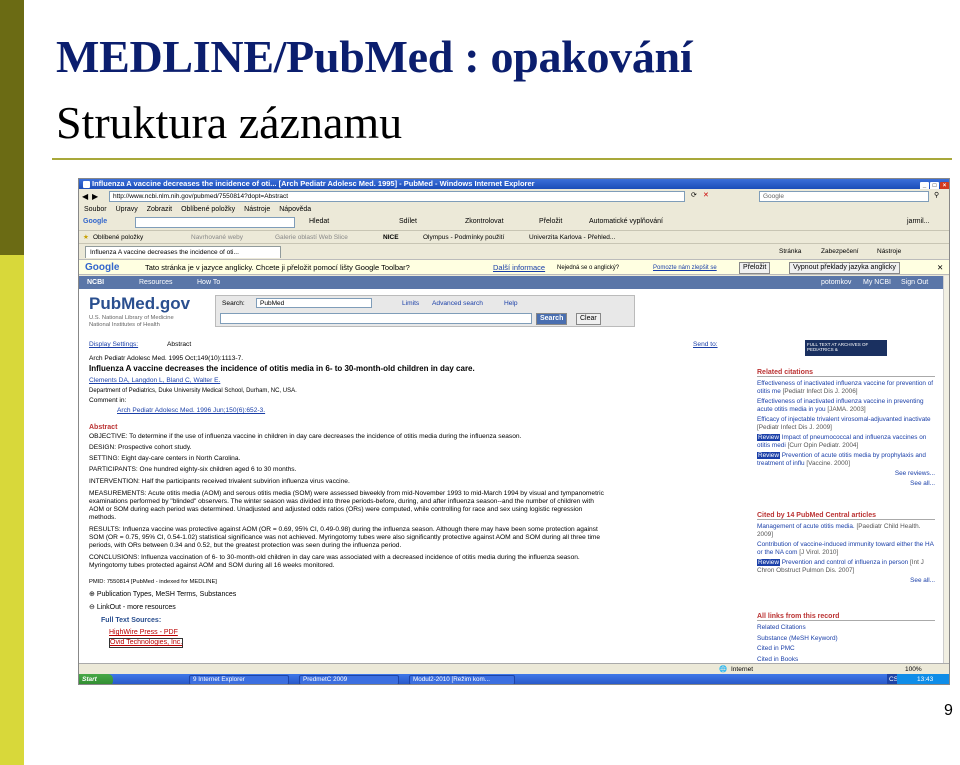 The image size is (960, 765). Describe the element at coordinates (410, 304) in the screenshot. I see `limits-link: Limits` at that location.